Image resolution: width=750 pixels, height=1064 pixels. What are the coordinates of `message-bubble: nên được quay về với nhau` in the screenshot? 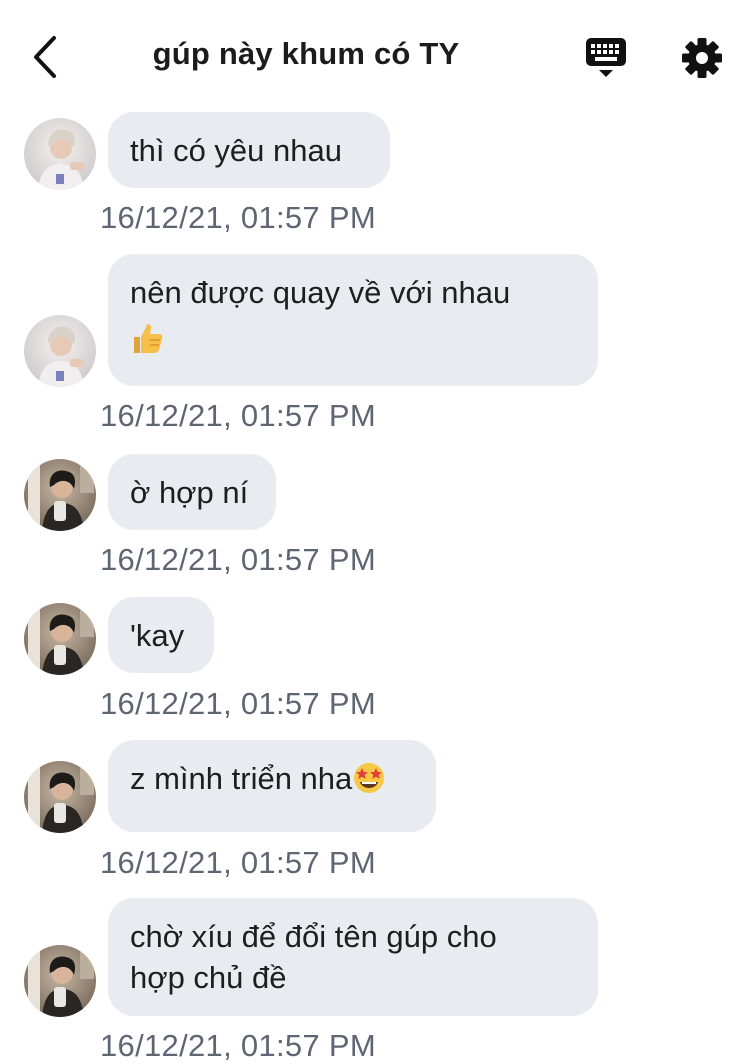 It's located at (353, 320).